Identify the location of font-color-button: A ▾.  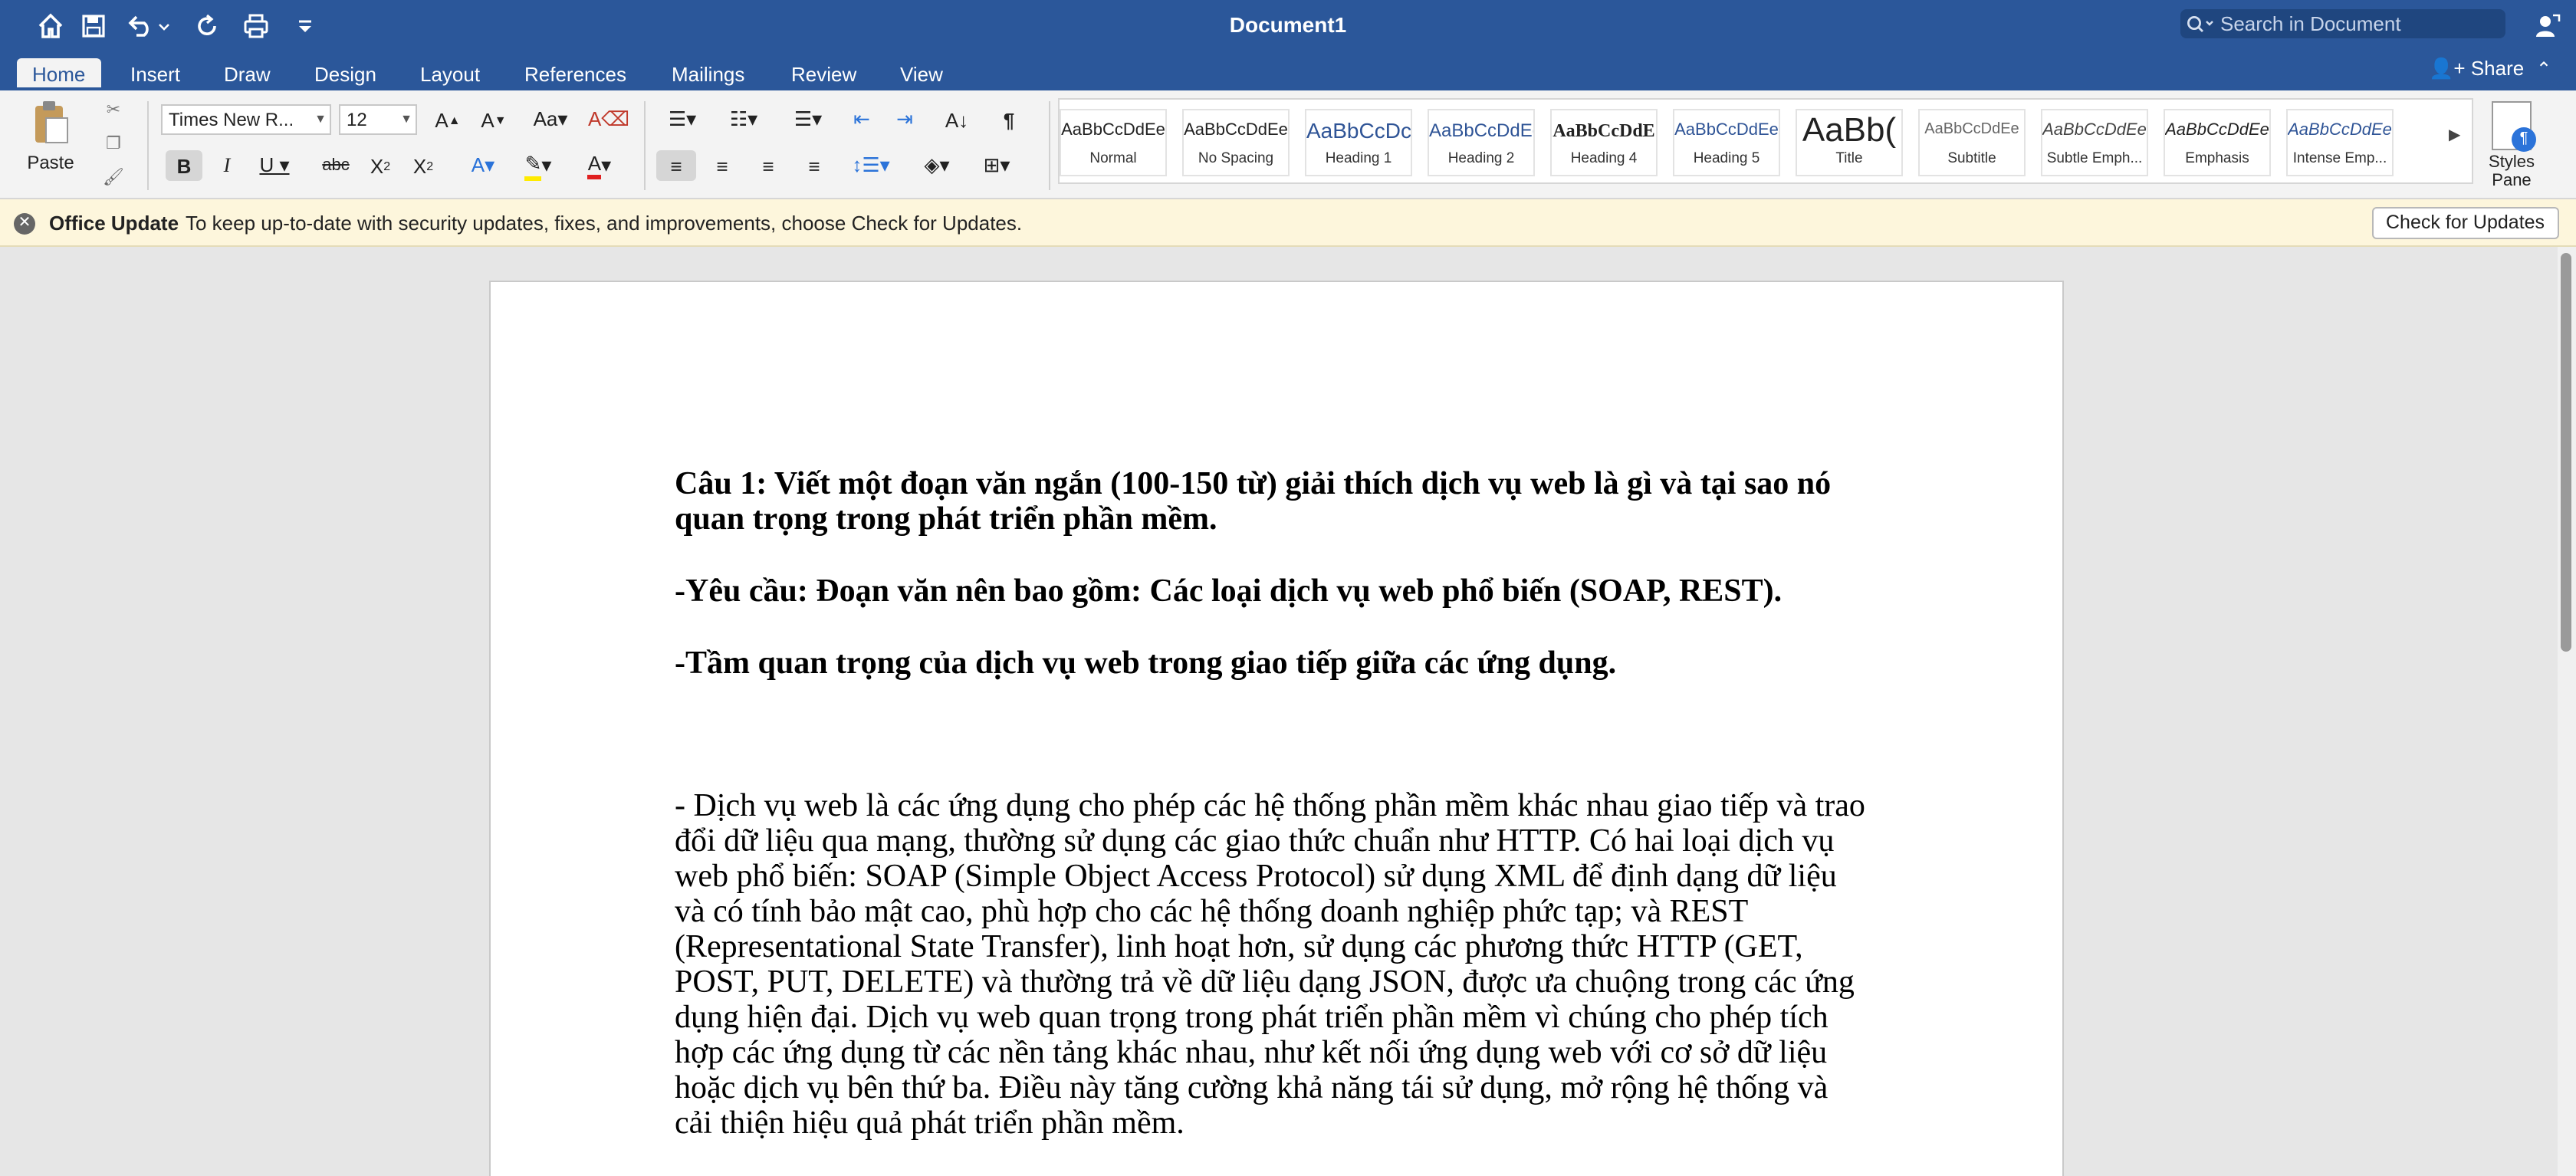
(600, 165).